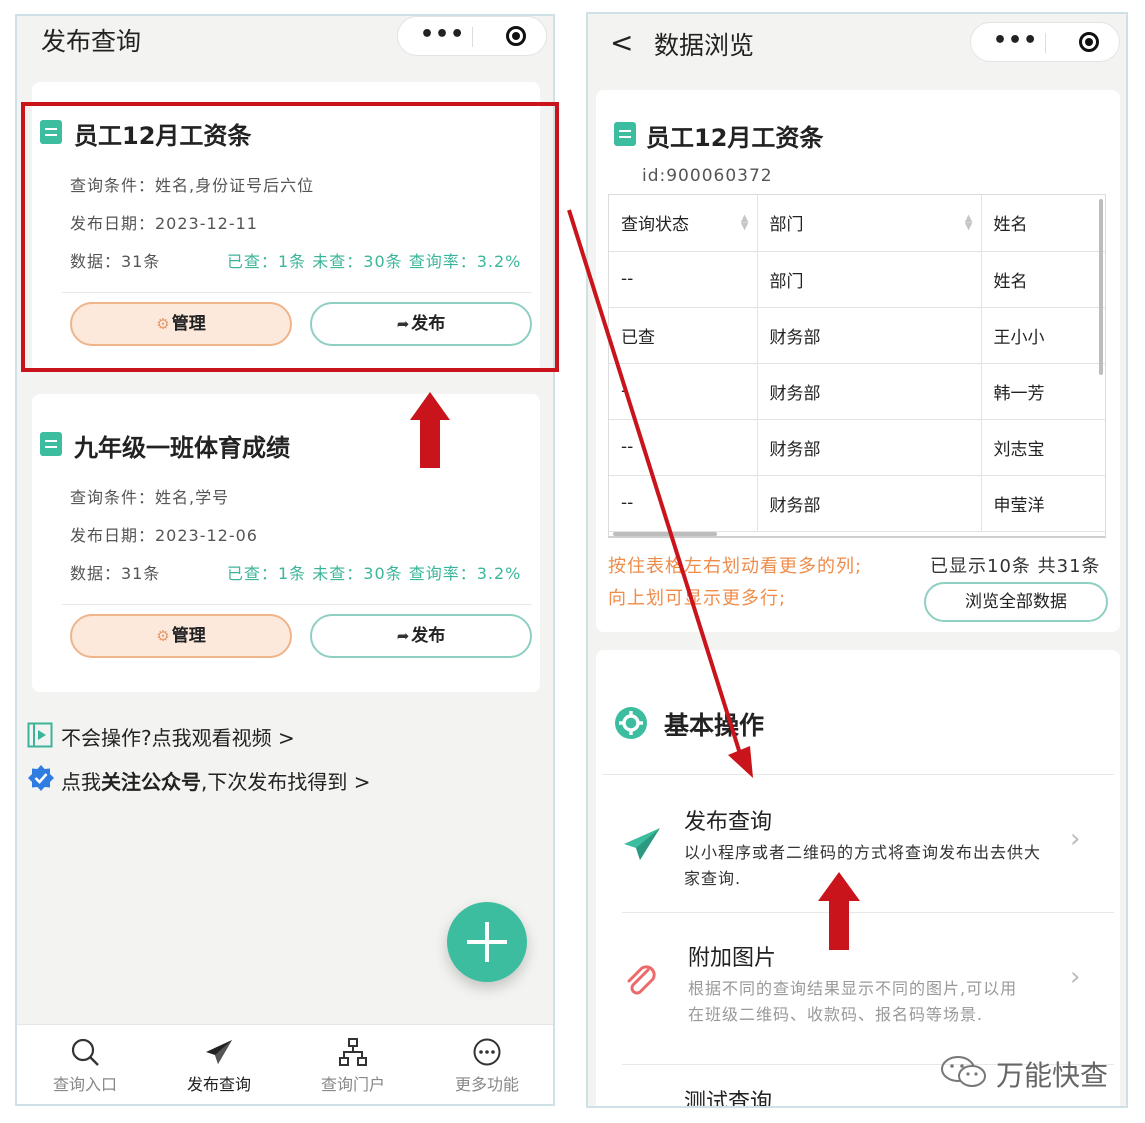  Describe the element at coordinates (728, 822) in the screenshot. I see `action-title: 发布查询` at that location.